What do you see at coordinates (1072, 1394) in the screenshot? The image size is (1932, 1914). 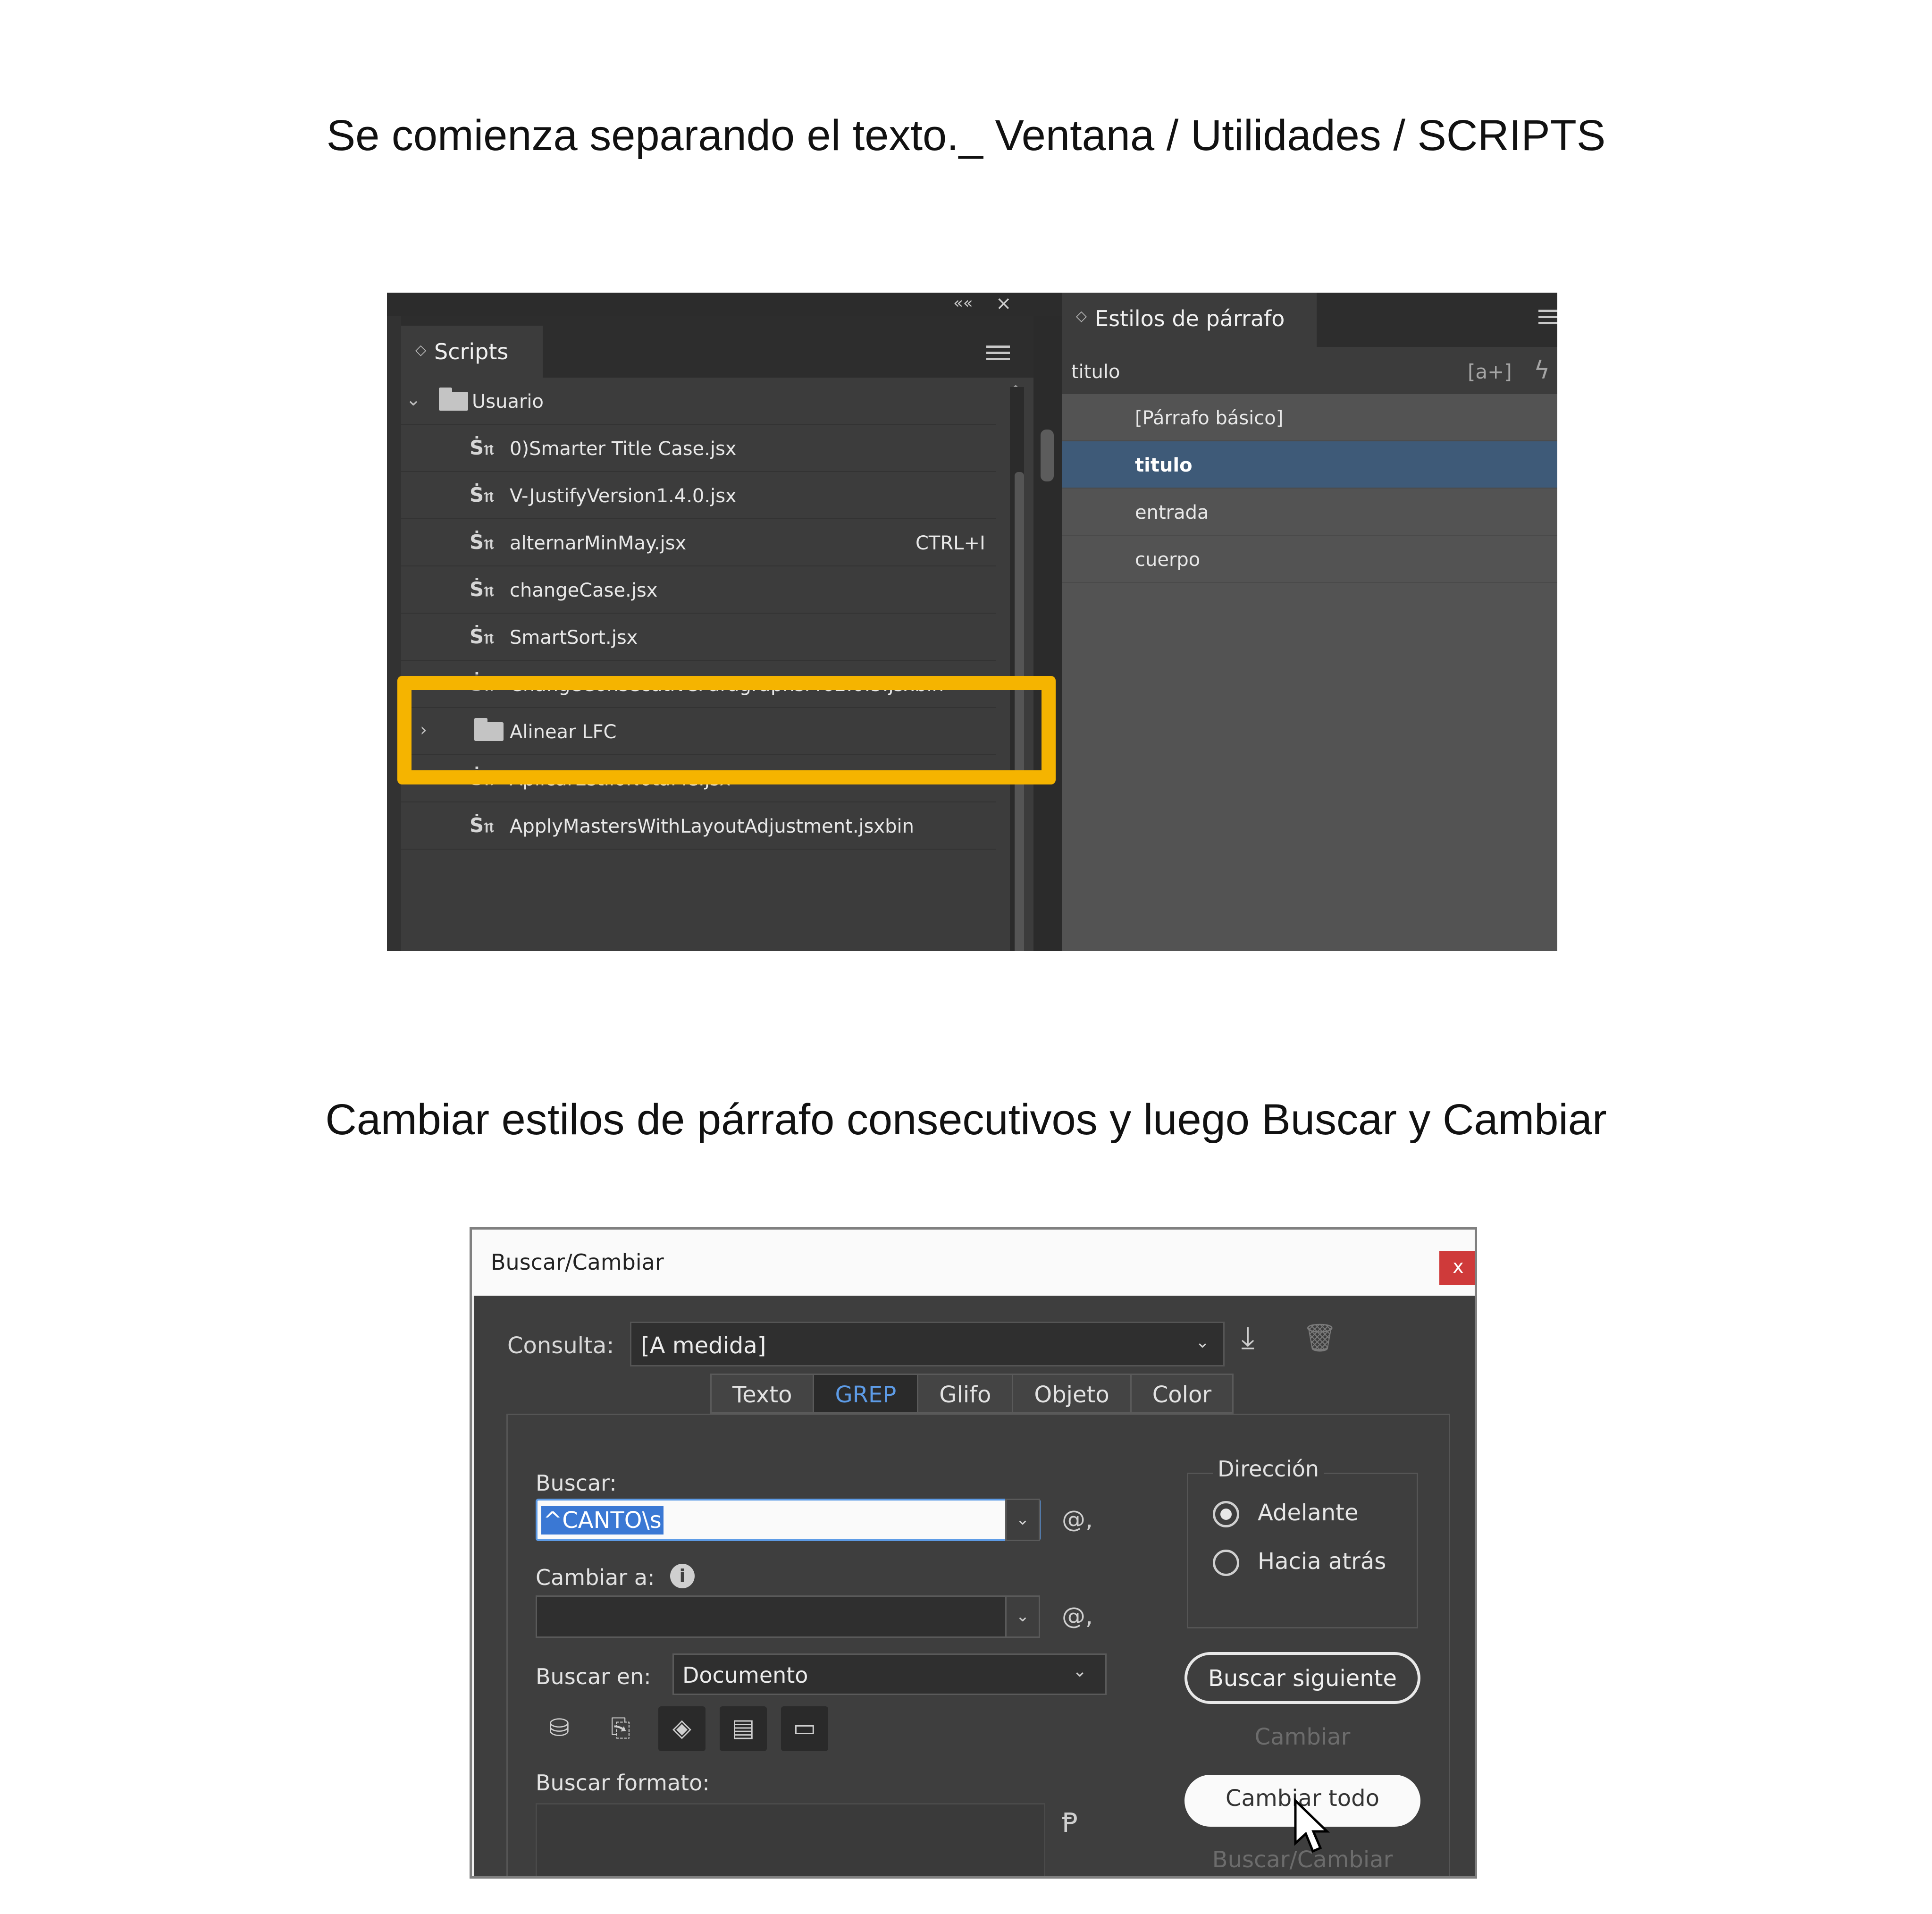 I see `tab-objeto: Objeto` at bounding box center [1072, 1394].